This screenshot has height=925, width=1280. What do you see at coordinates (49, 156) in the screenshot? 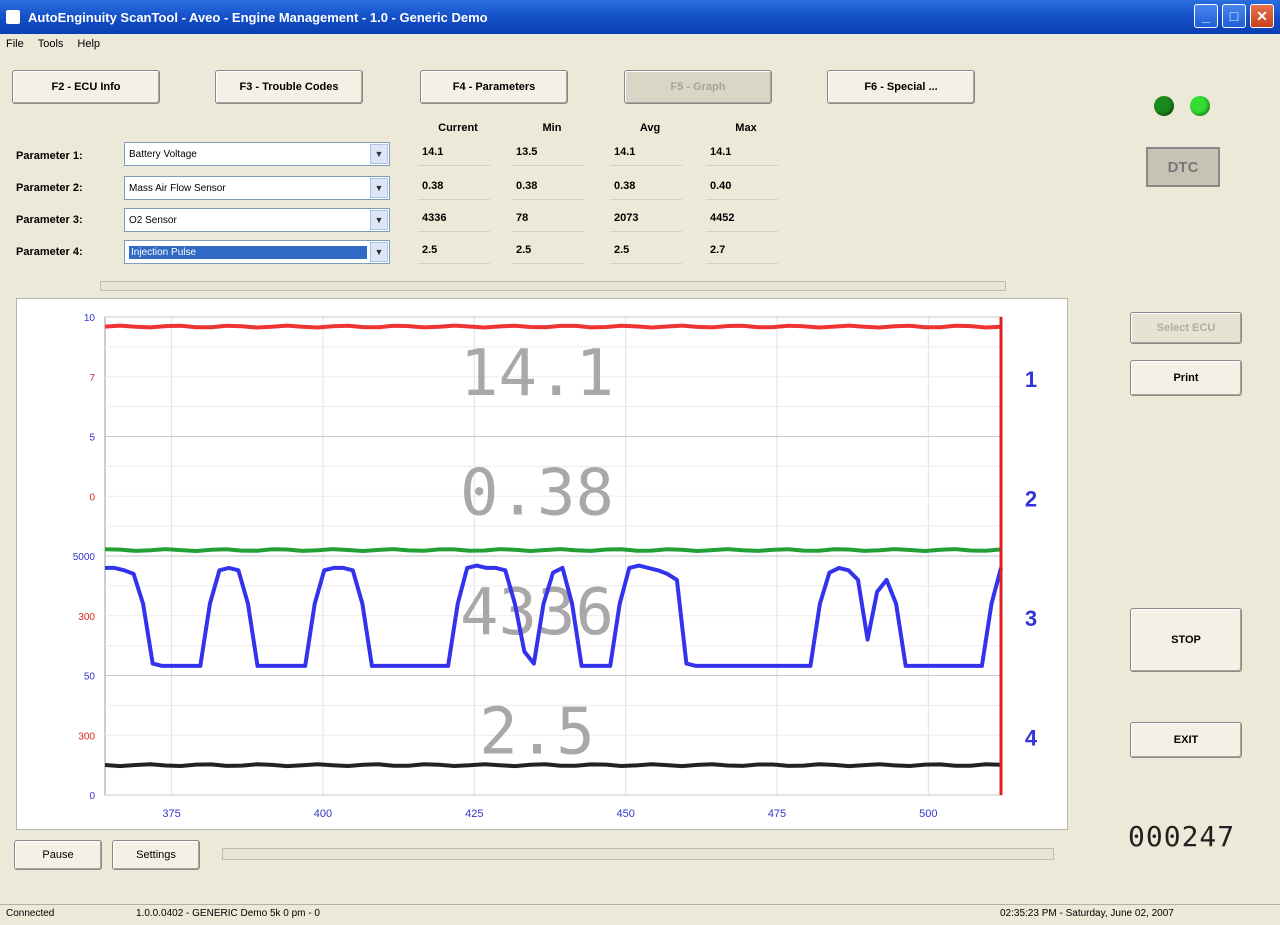
I see `parameter-1-label: Parameter 1:` at bounding box center [49, 156].